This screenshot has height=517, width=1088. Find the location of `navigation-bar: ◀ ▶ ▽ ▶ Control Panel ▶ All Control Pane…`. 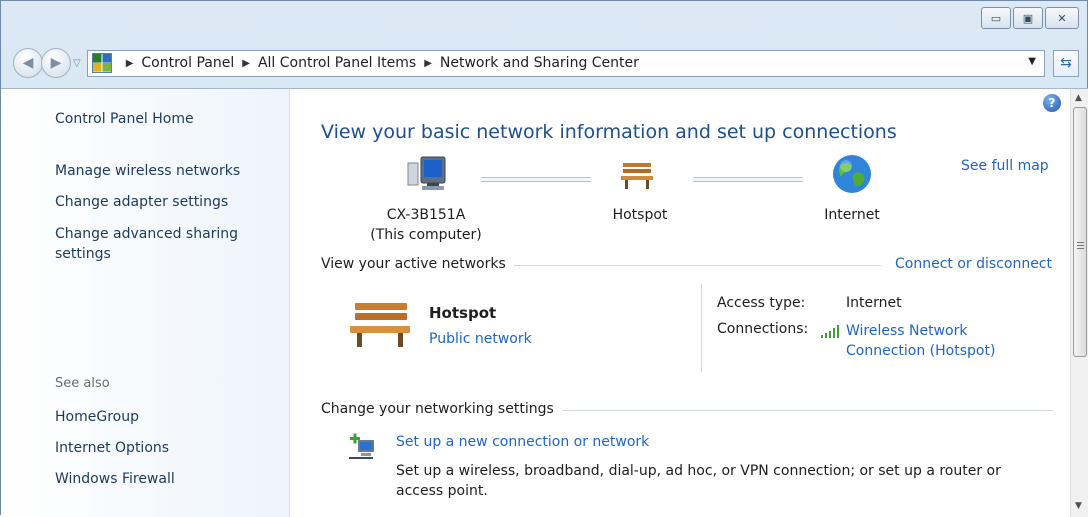

navigation-bar: ◀ ▶ ▽ ▶ Control Panel ▶ All Control Pane… is located at coordinates (544, 63).